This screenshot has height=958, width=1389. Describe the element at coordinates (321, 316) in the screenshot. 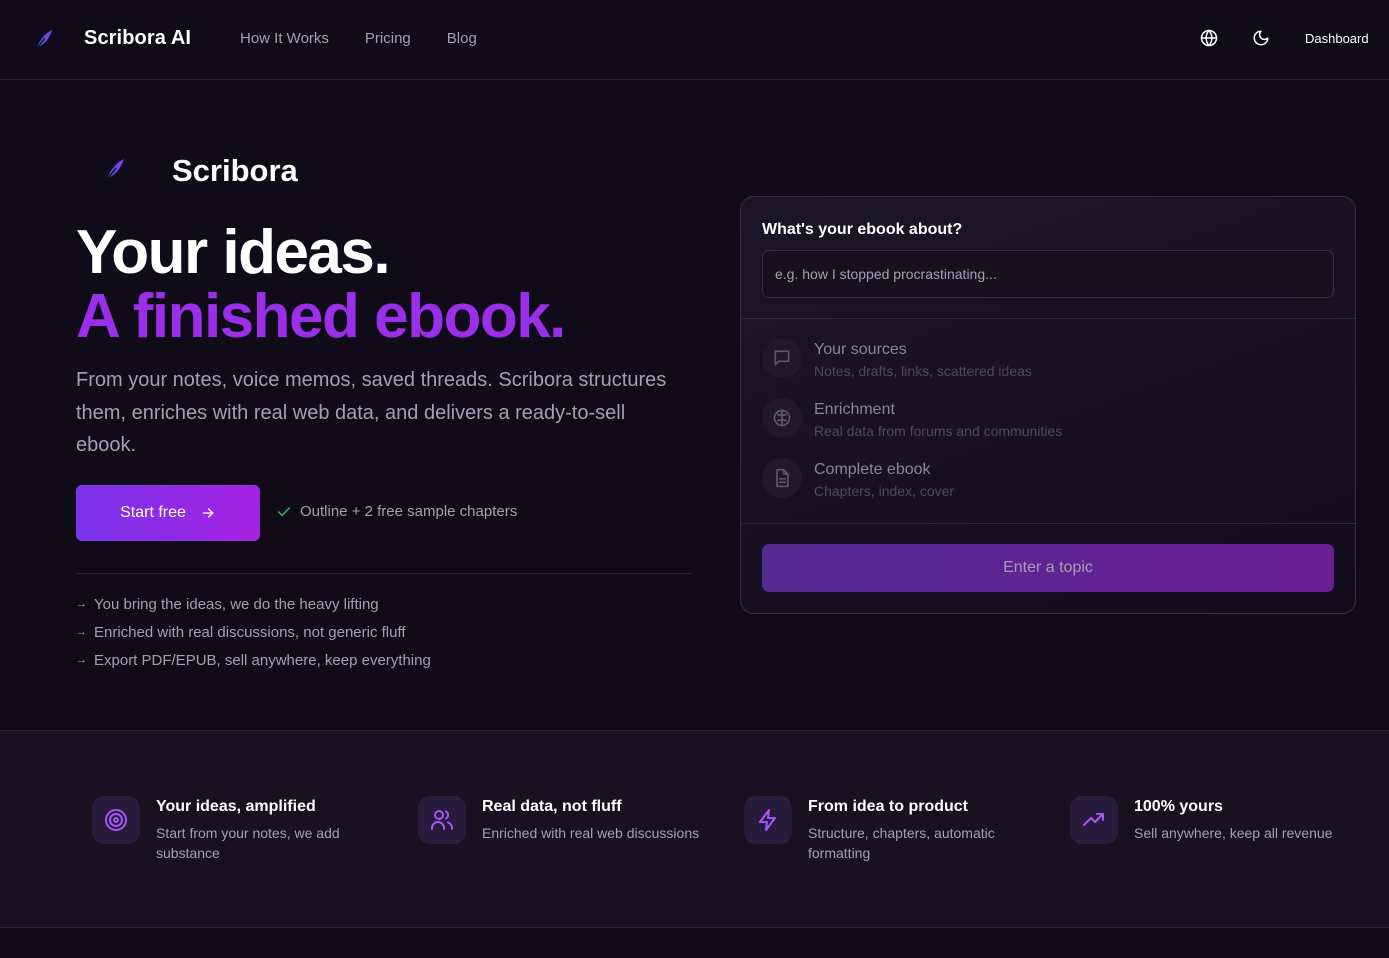

I see `headline-line2: A finished ebook.` at that location.